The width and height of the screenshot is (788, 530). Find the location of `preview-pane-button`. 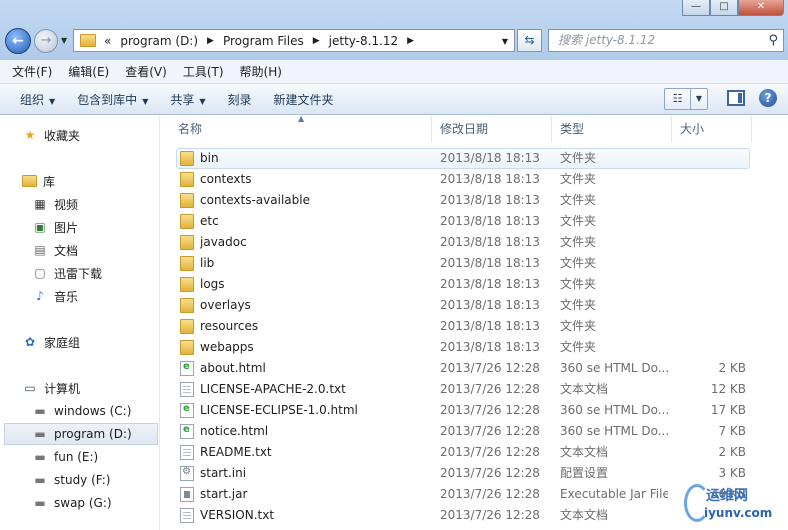

preview-pane-button is located at coordinates (736, 98).